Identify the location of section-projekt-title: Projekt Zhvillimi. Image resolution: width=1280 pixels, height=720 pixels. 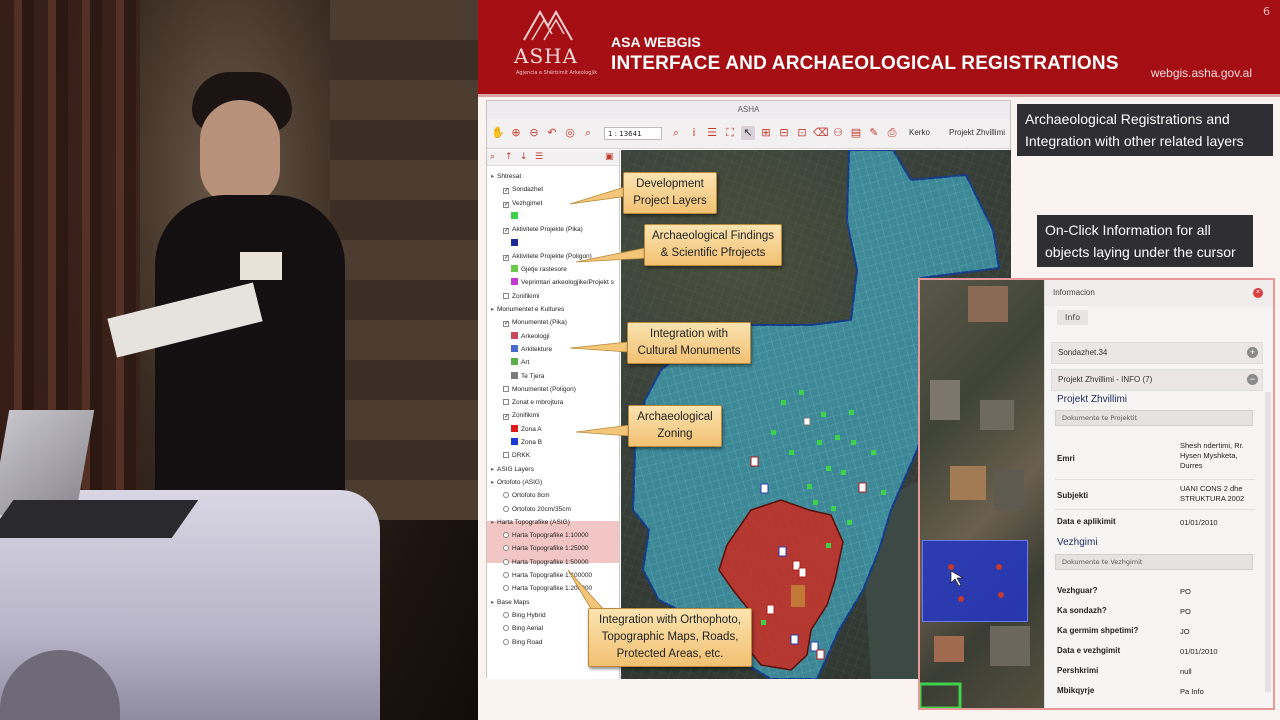
(1092, 399).